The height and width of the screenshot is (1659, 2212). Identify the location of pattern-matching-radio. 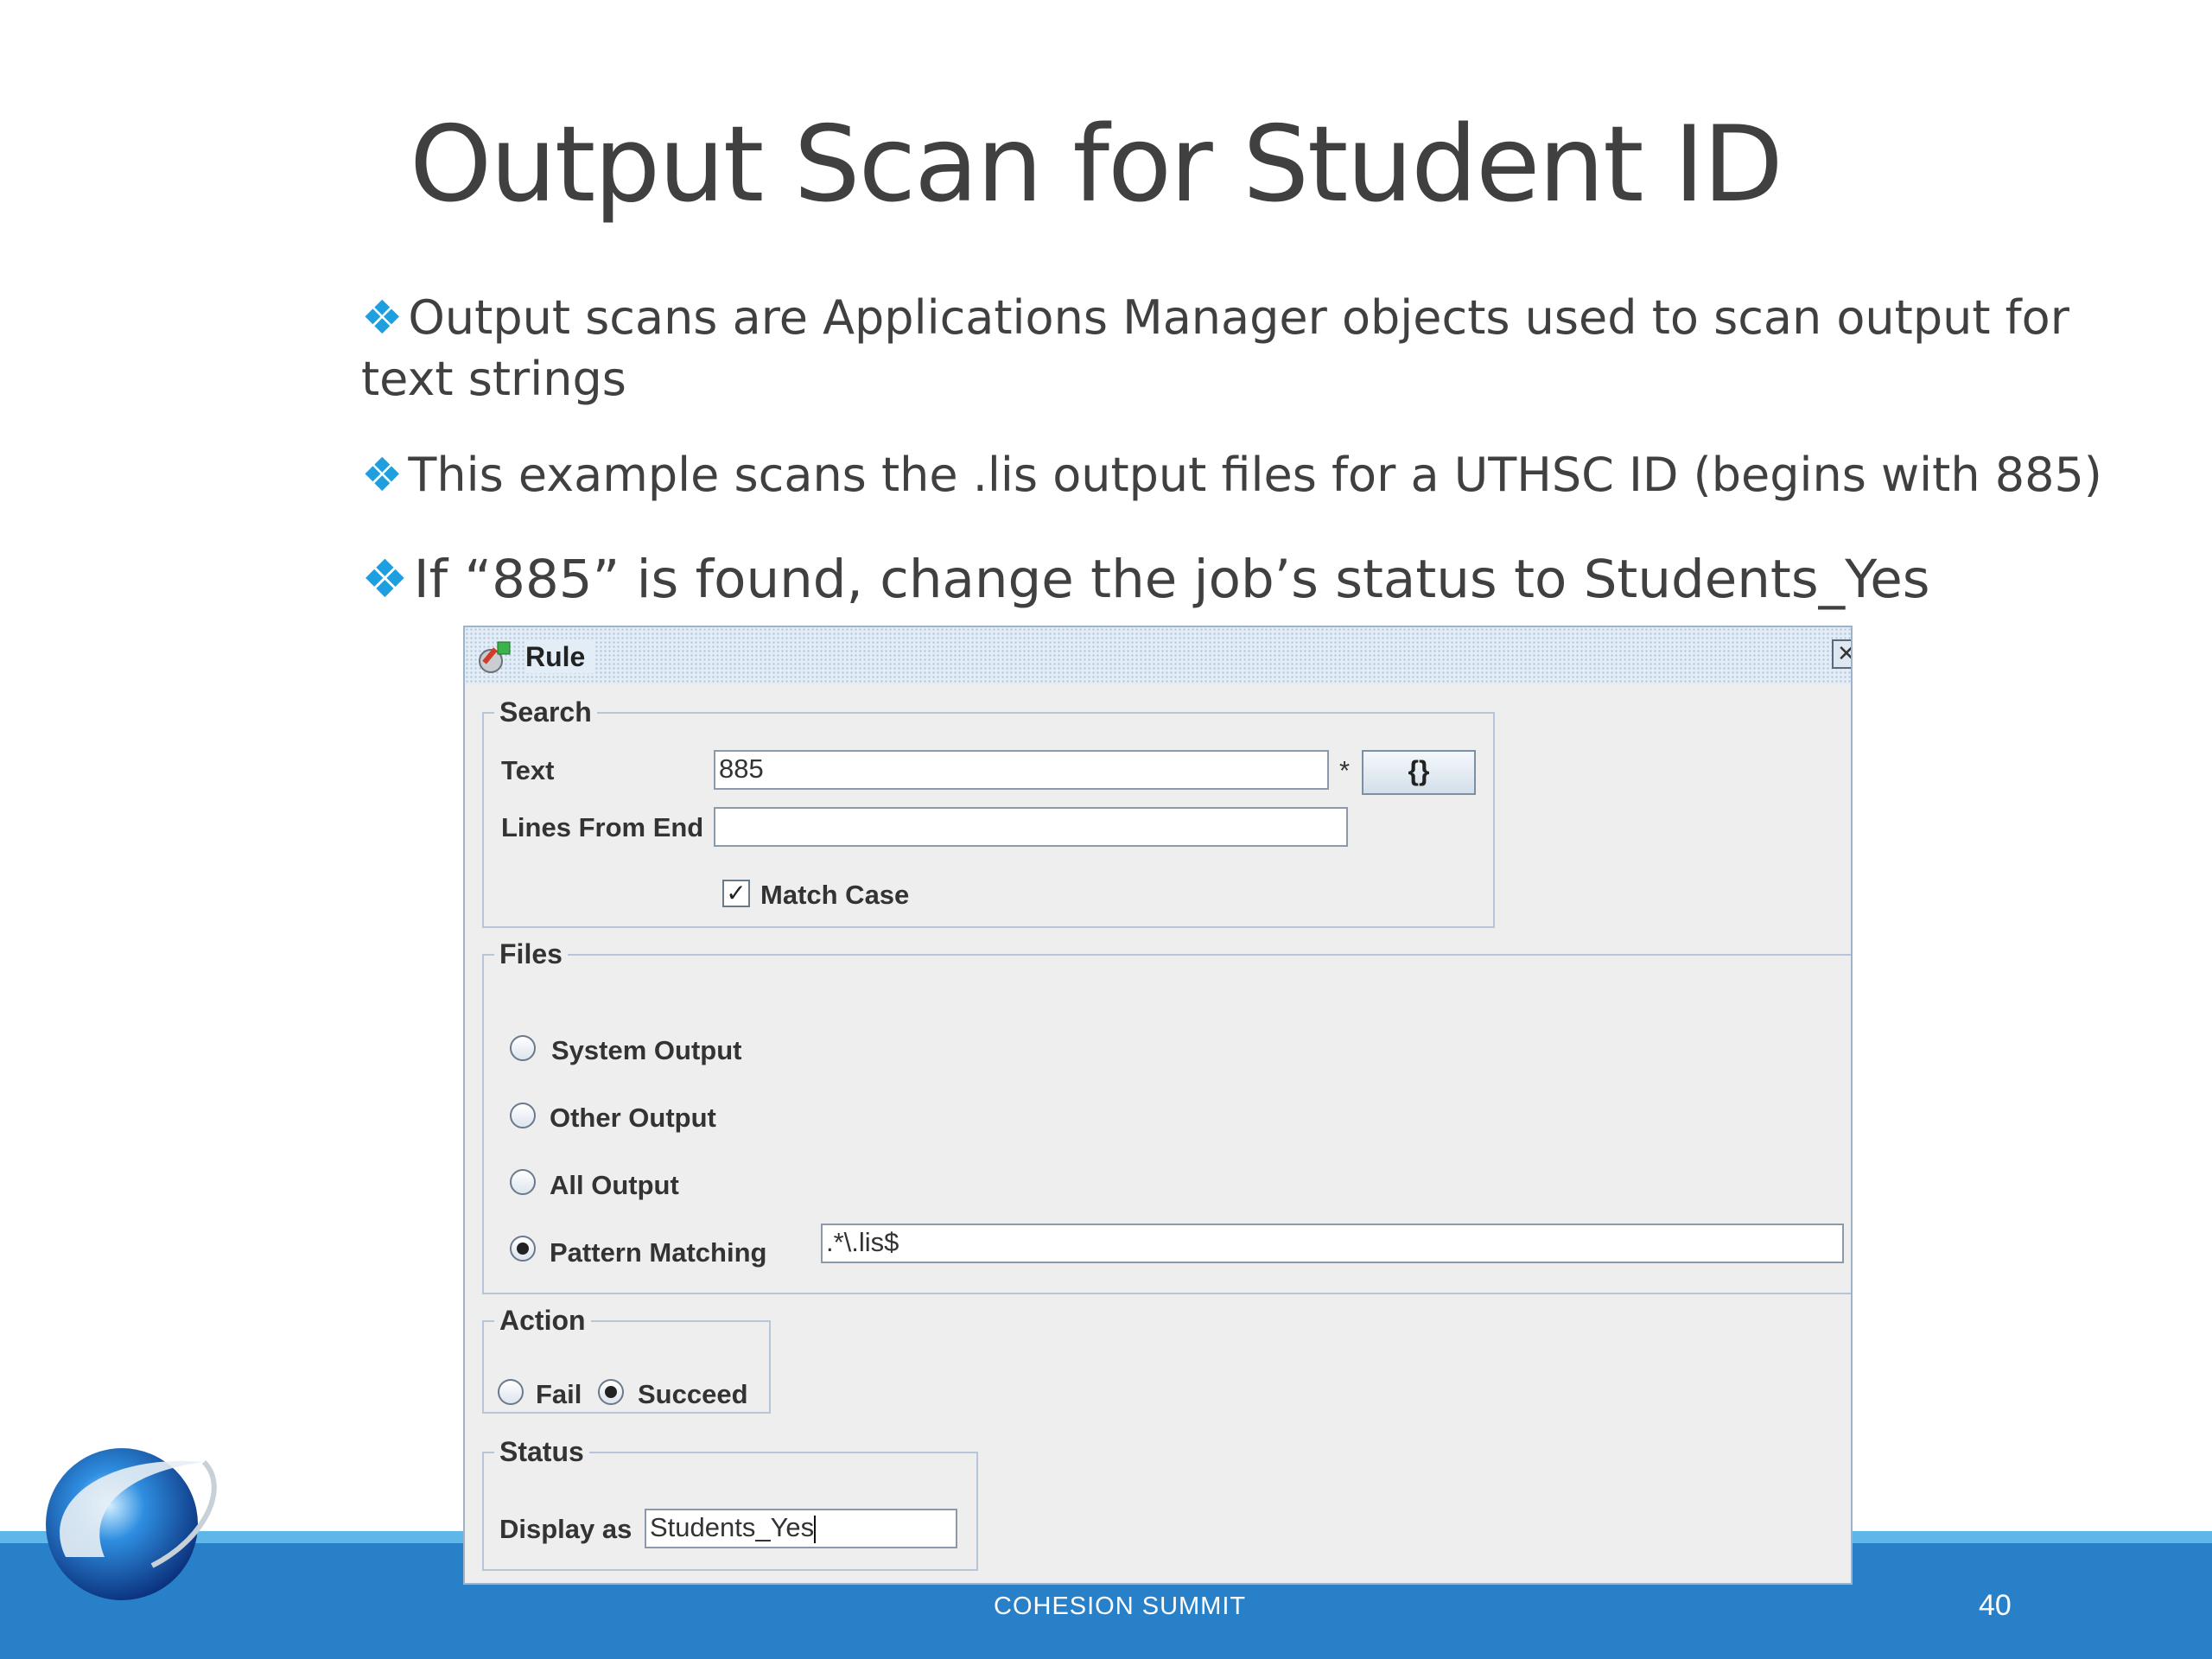
(523, 1249).